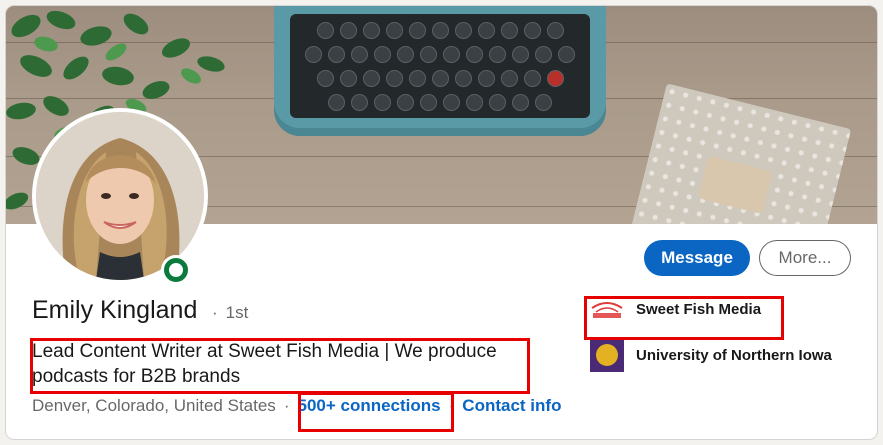  I want to click on experience-label: University of Northern Iowa, so click(734, 355).